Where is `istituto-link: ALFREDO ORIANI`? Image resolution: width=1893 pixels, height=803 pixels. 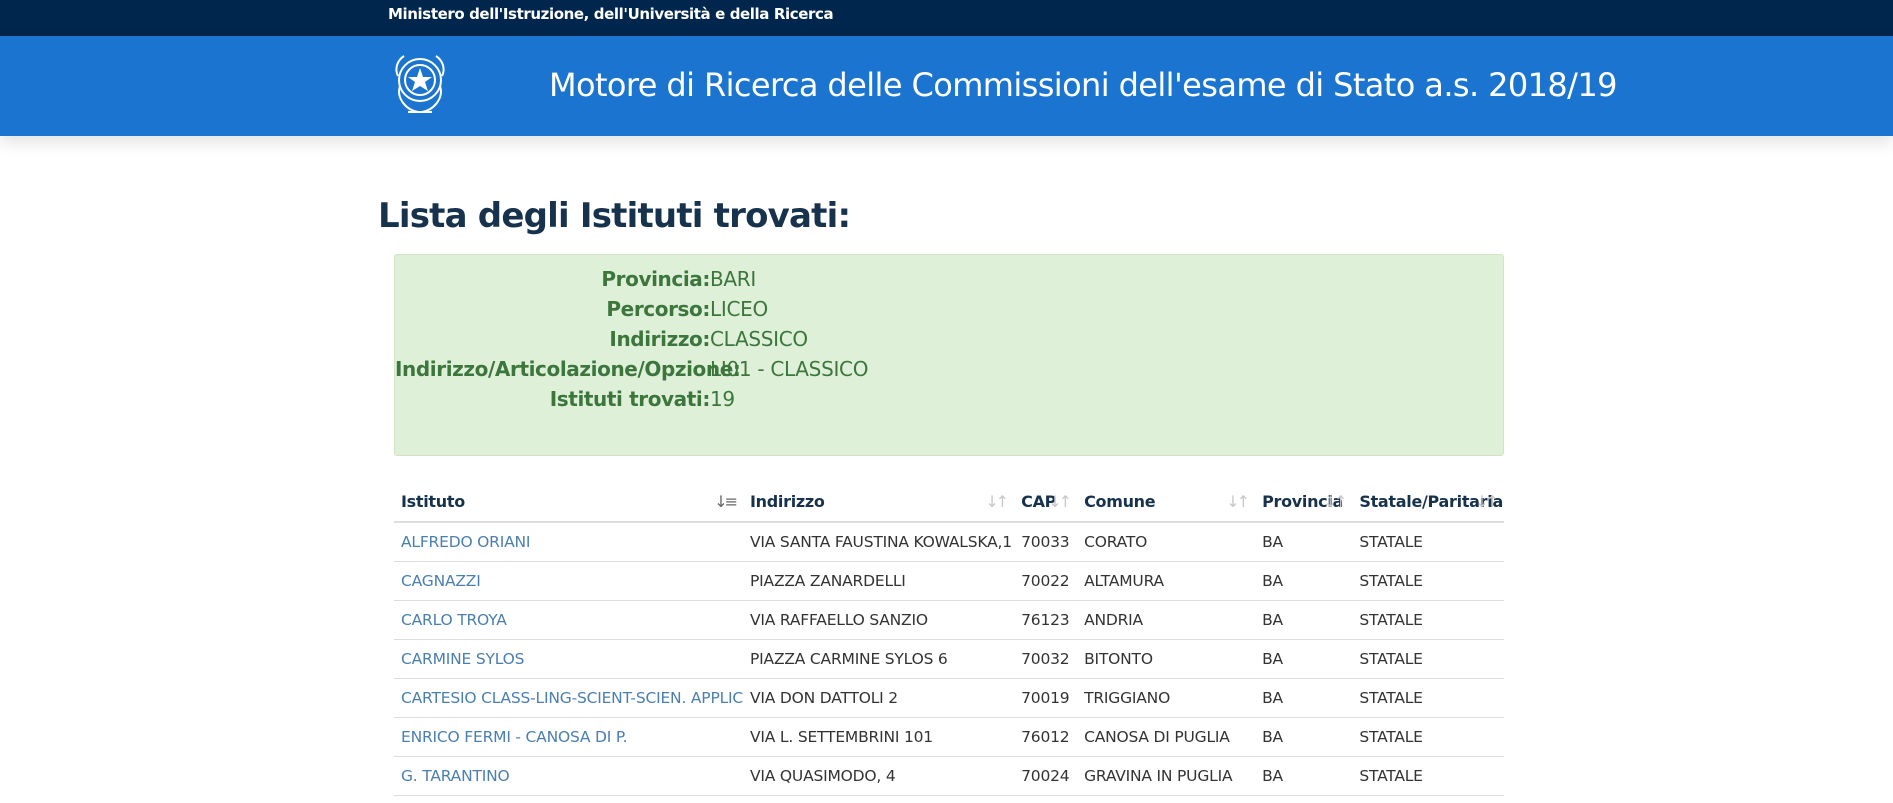
istituto-link: ALFREDO ORIANI is located at coordinates (465, 542).